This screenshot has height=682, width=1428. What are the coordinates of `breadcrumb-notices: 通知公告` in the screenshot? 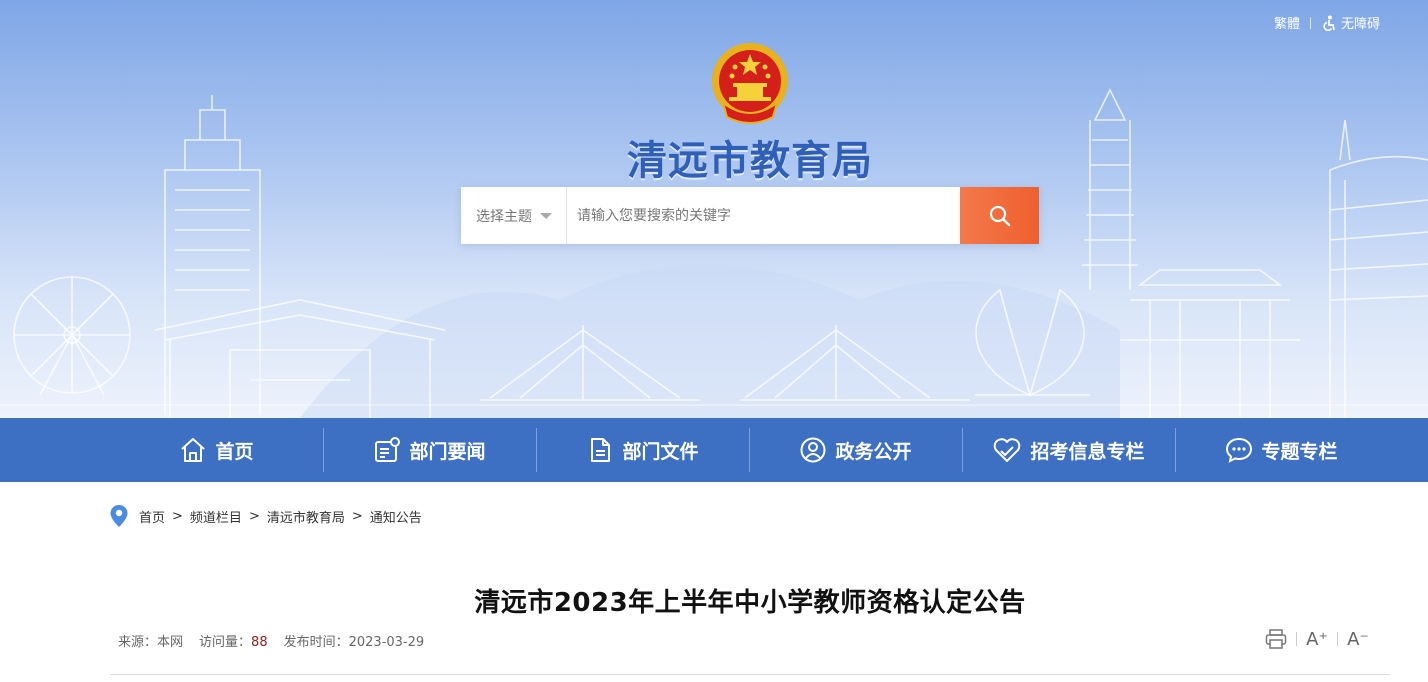 It's located at (396, 516).